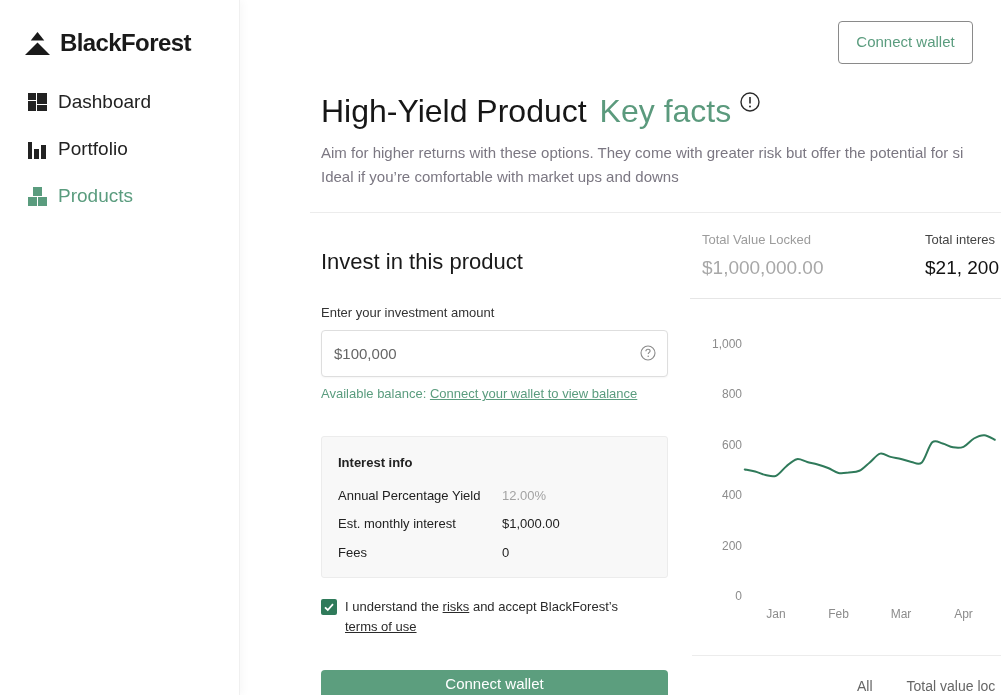  I want to click on title-accent: Key facts, so click(665, 111).